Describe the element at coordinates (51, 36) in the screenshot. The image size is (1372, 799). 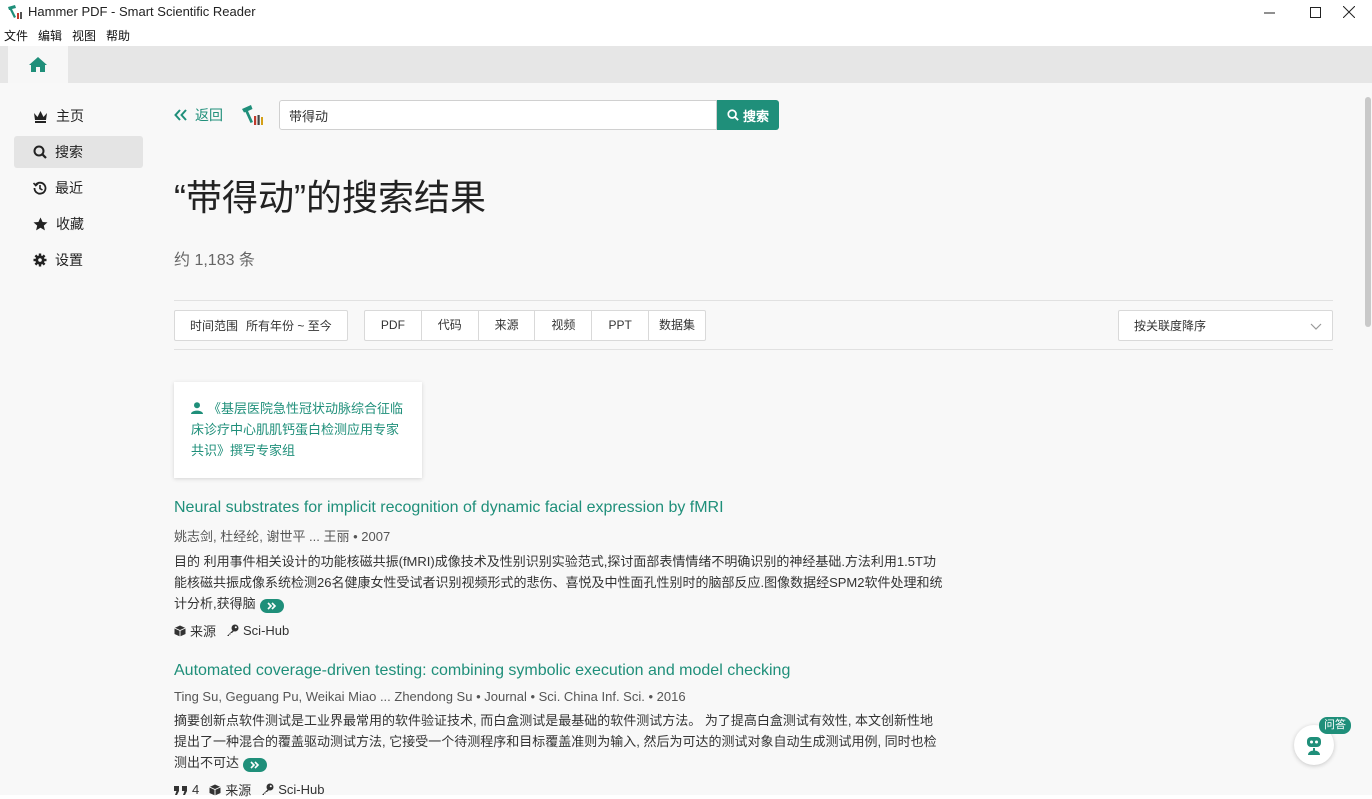
I see `menu-edit: 编辑` at that location.